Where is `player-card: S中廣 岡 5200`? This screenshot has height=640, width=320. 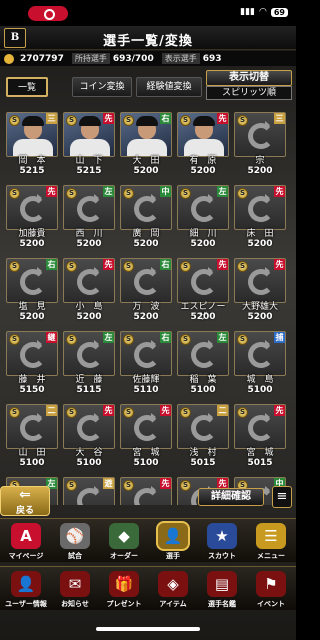 player-card: S中廣 岡 5200 is located at coordinates (146, 217).